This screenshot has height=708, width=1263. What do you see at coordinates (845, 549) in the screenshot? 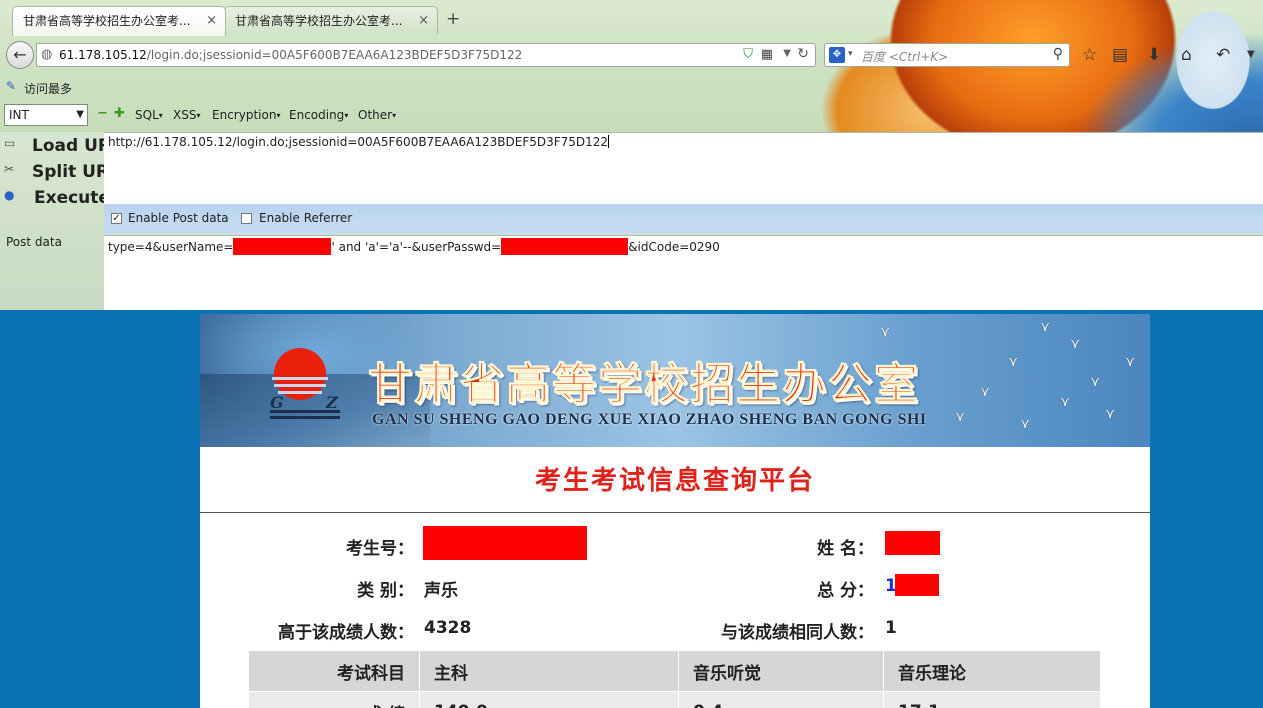
I see `name-label: 姓 名：` at bounding box center [845, 549].